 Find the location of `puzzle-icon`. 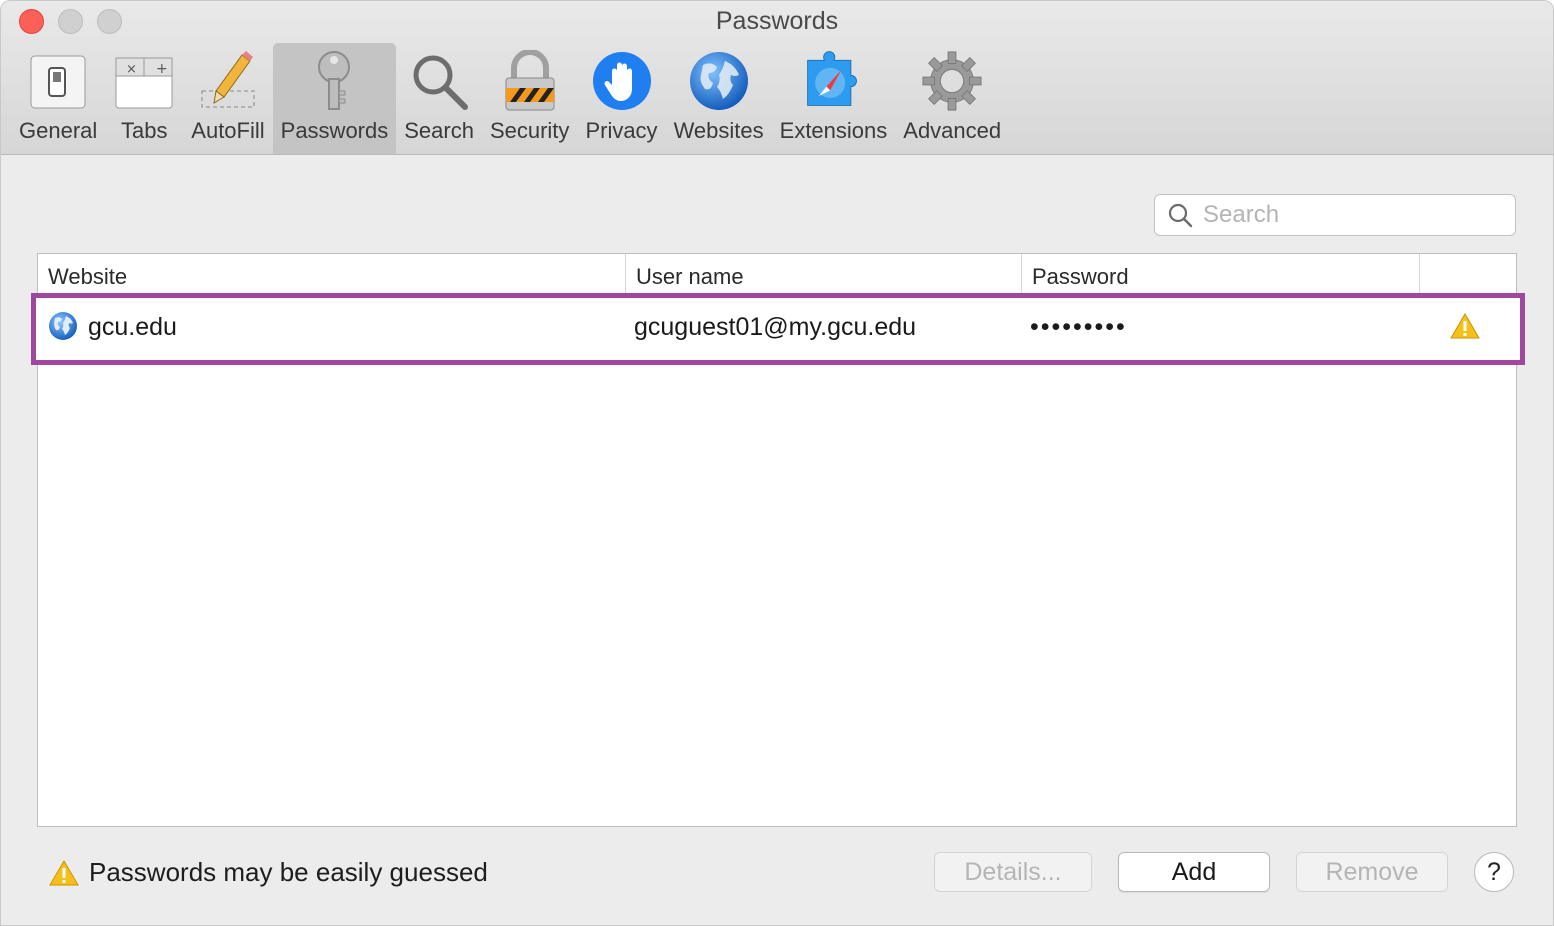

puzzle-icon is located at coordinates (833, 81).